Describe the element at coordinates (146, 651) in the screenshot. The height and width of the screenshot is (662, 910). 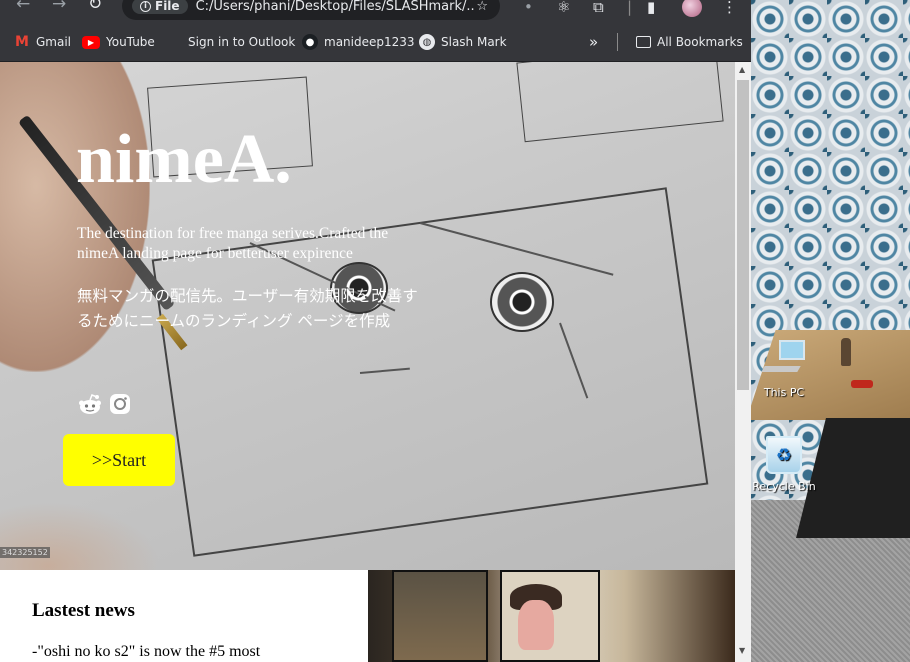
I see `news-item: -"oshi no ko s2" is now the #5 most` at that location.